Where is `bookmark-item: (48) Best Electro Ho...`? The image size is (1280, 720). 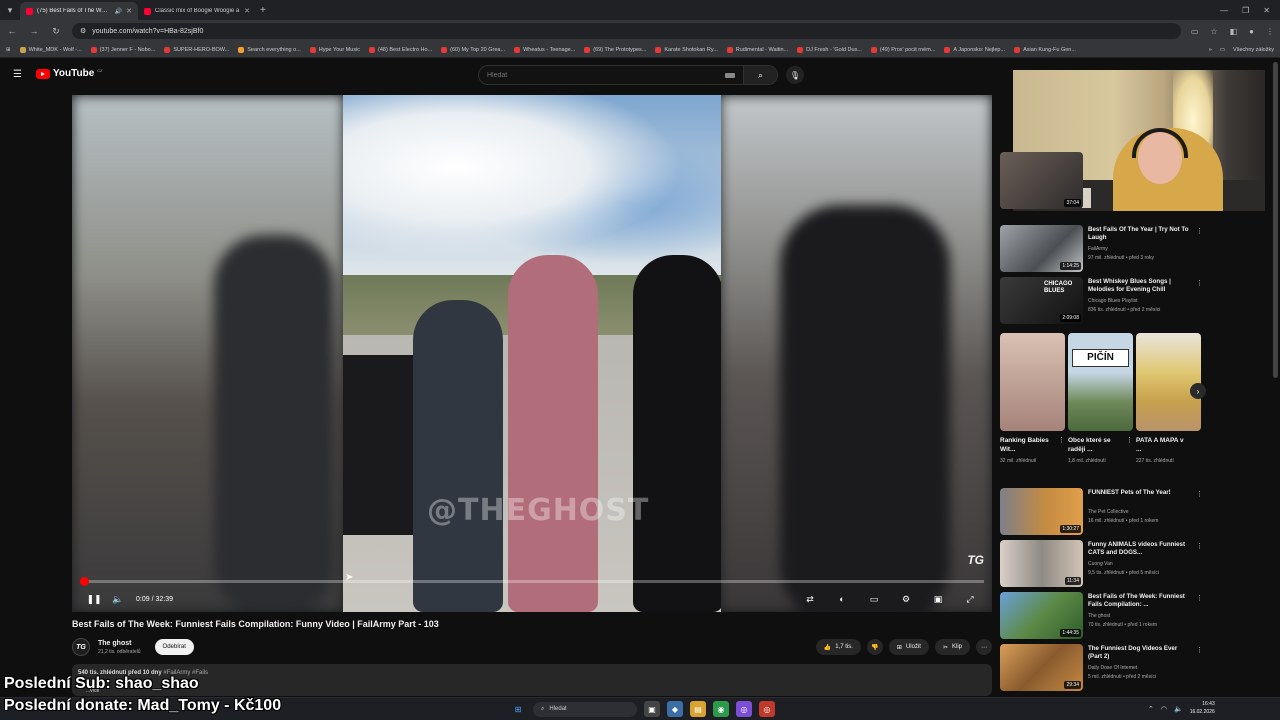
bookmark-item: (48) Best Electro Ho... is located at coordinates (400, 49).